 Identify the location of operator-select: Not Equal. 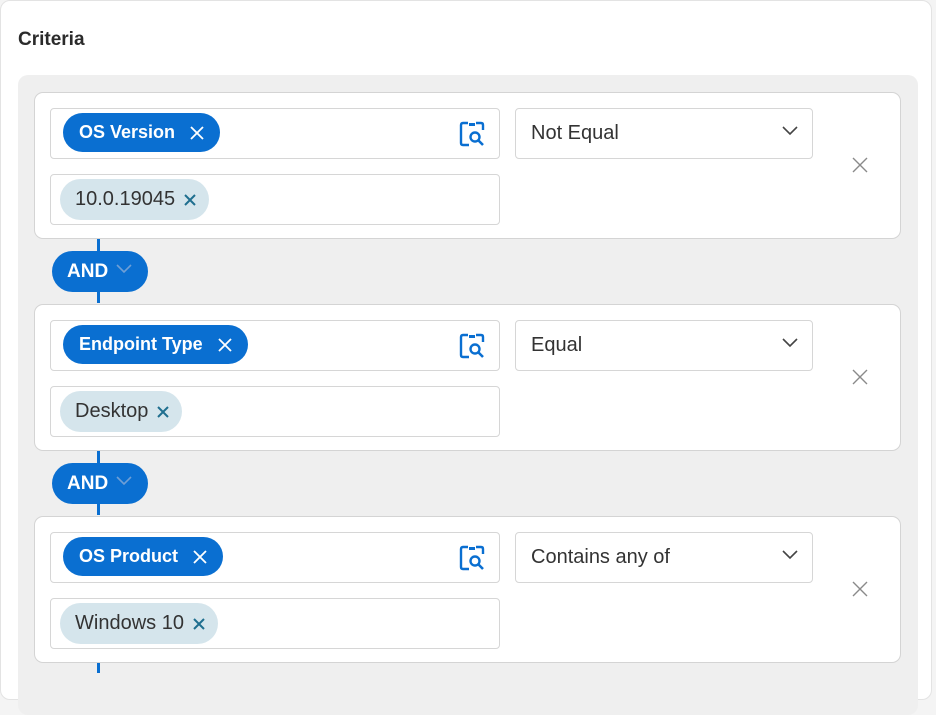
(664, 133).